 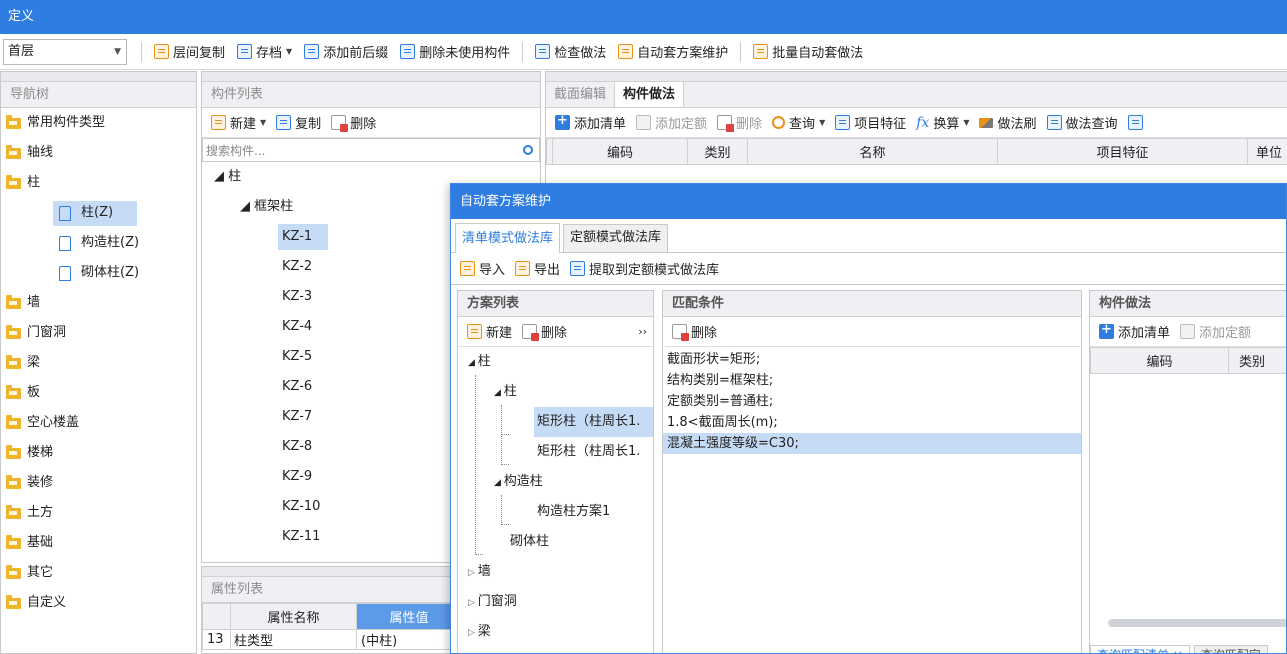 I want to click on search-icon, so click(x=528, y=150).